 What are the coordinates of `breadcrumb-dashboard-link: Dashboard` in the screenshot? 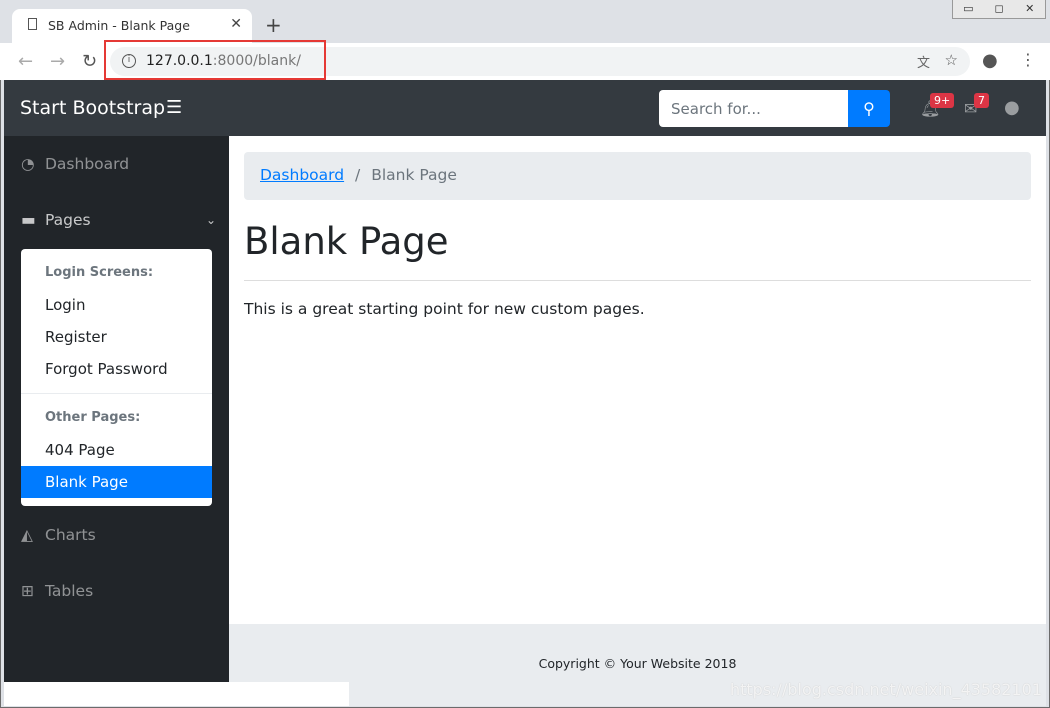 It's located at (302, 175).